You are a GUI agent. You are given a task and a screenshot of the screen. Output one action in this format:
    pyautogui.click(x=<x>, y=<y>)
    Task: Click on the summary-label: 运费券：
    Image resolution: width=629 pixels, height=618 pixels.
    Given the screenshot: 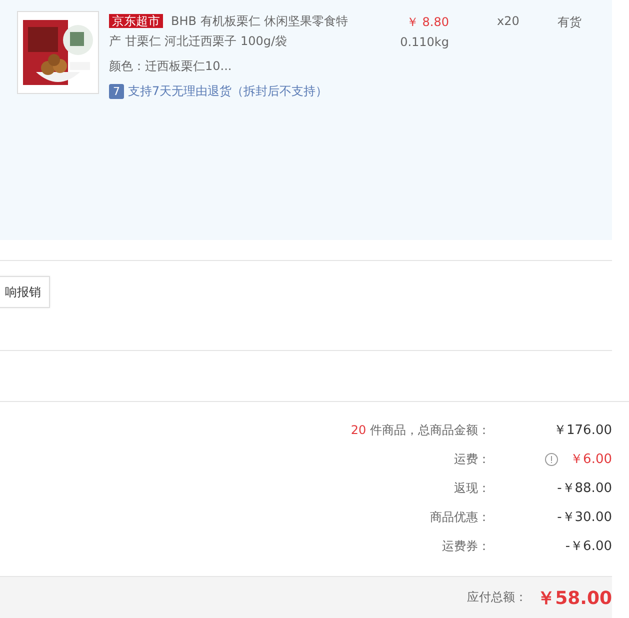 What is the action you would take?
    pyautogui.click(x=465, y=546)
    